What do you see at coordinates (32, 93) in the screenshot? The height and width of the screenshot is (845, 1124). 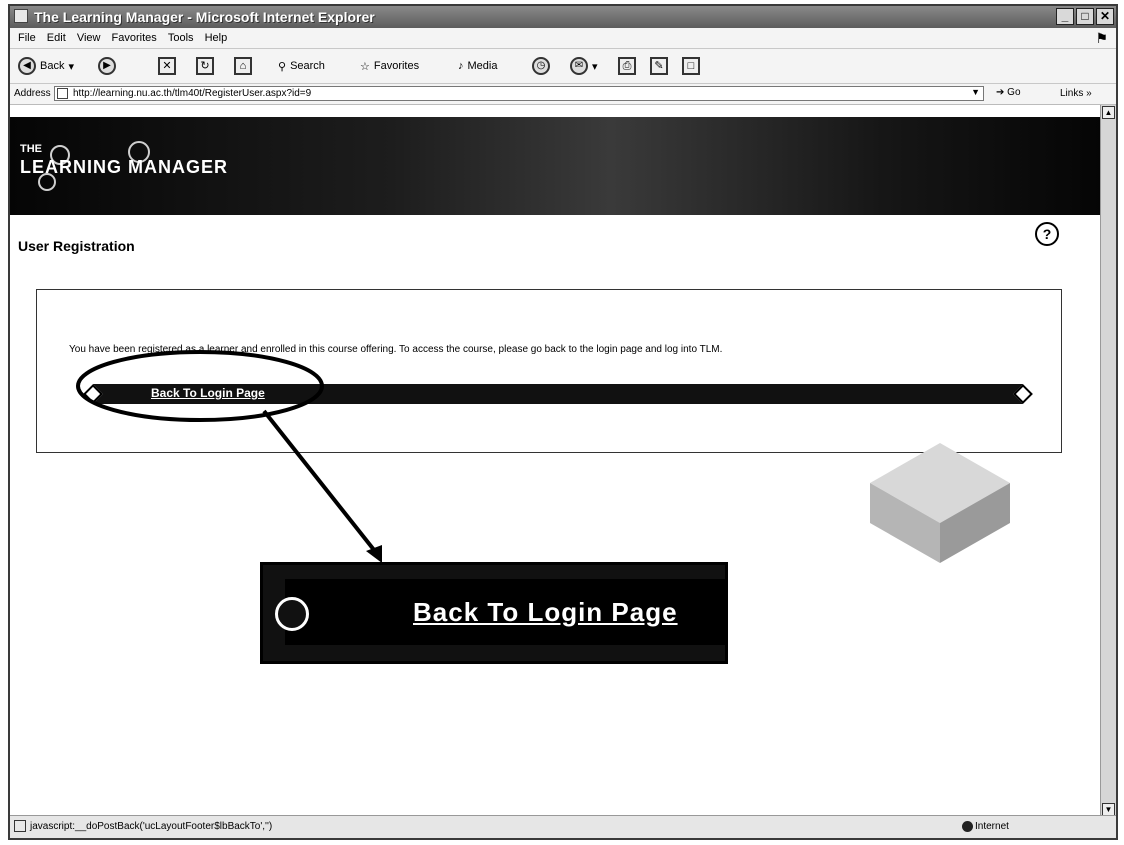 I see `address-label: Address` at bounding box center [32, 93].